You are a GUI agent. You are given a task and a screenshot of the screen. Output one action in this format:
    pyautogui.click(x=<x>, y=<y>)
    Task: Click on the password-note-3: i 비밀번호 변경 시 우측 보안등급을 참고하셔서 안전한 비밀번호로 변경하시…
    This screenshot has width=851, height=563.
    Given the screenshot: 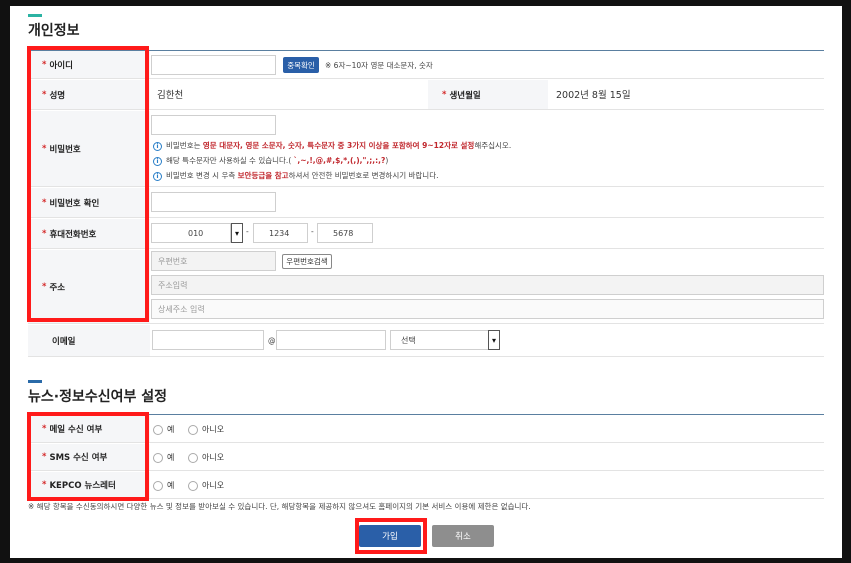 What is the action you would take?
    pyautogui.click(x=295, y=175)
    